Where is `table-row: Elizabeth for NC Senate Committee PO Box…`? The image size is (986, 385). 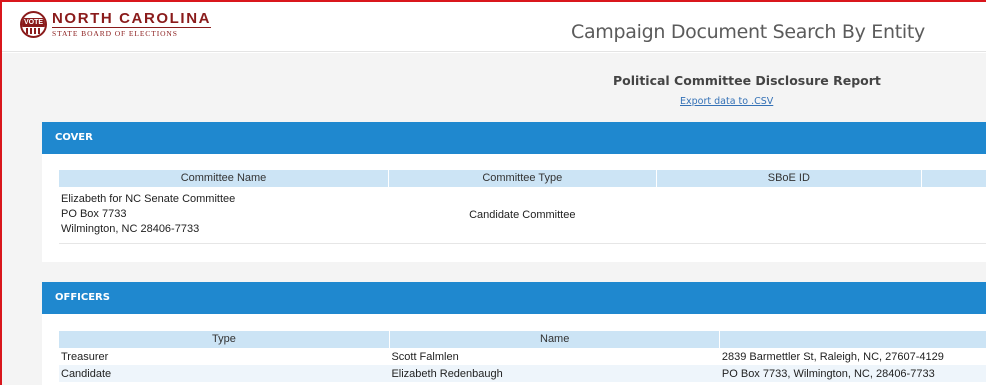 table-row: Elizabeth for NC Senate Committee PO Box… is located at coordinates (522, 215).